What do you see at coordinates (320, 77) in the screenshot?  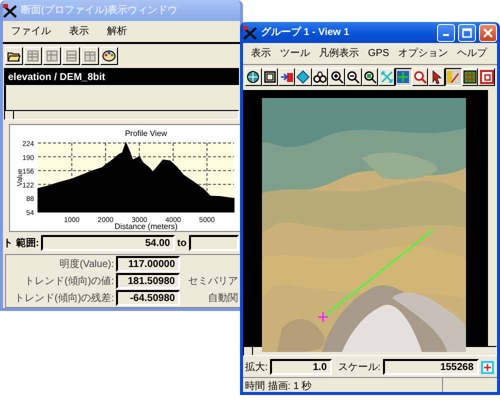 I see `binoculars-icon` at bounding box center [320, 77].